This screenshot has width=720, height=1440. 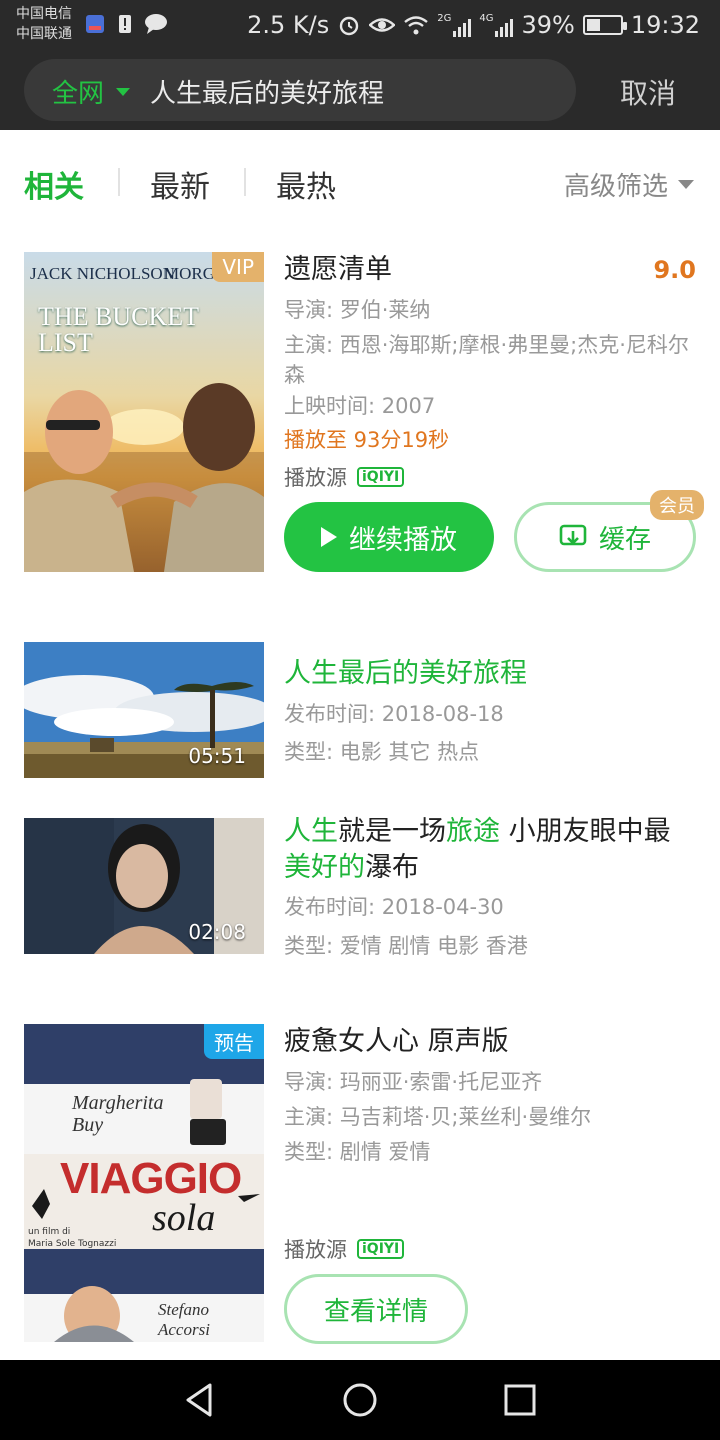 What do you see at coordinates (677, 505) in the screenshot?
I see `member-badge: 会员` at bounding box center [677, 505].